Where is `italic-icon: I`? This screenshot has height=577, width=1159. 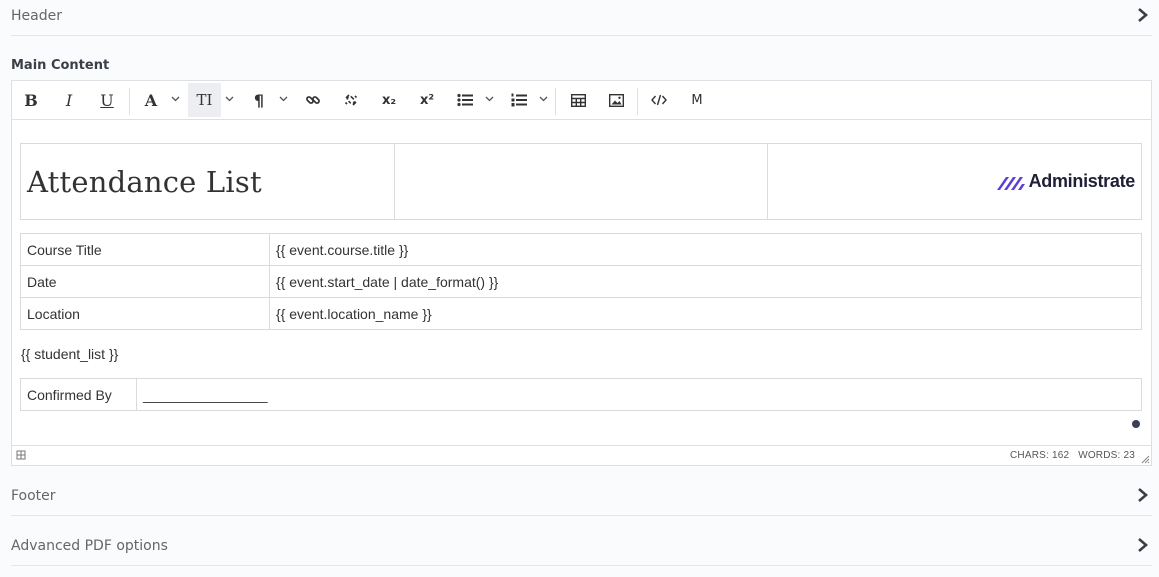 italic-icon: I is located at coordinates (69, 100).